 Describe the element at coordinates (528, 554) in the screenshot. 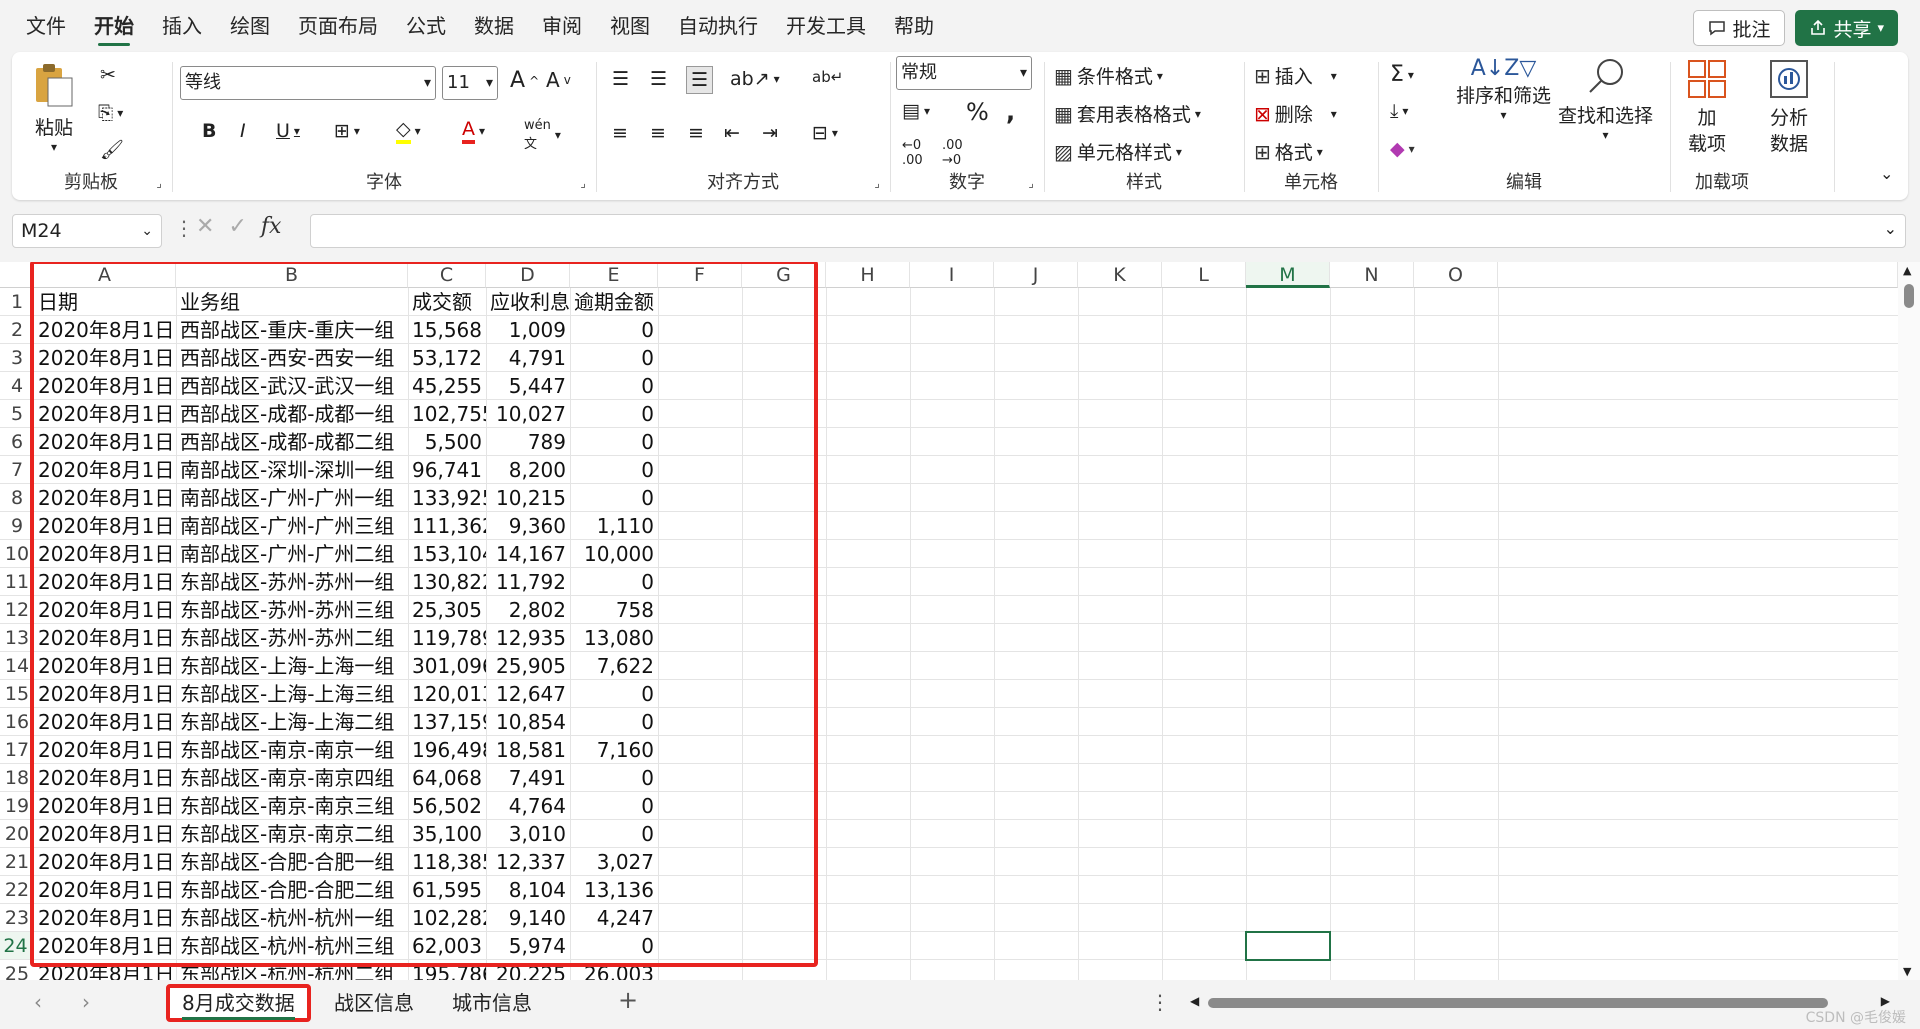

I see `table-cell: 14,167` at that location.